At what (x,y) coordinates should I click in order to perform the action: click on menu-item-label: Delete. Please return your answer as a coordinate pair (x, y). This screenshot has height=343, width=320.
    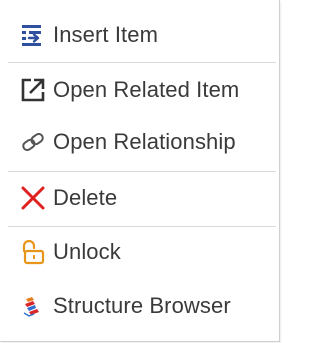
    Looking at the image, I should click on (85, 197).